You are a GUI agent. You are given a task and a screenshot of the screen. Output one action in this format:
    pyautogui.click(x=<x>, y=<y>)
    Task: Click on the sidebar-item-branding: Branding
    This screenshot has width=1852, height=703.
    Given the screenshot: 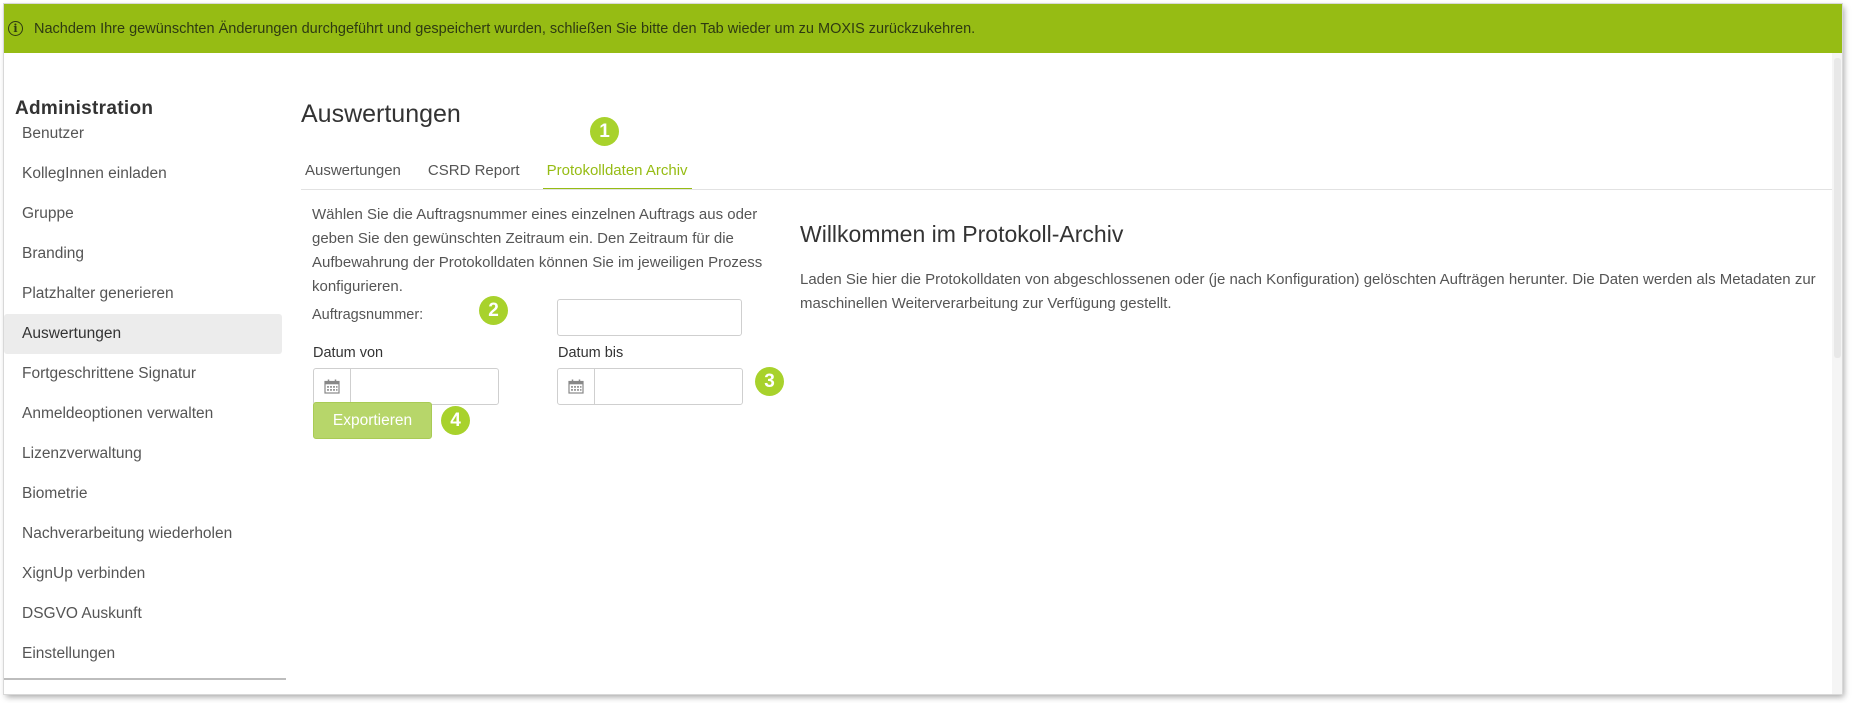 What is the action you would take?
    pyautogui.click(x=143, y=254)
    